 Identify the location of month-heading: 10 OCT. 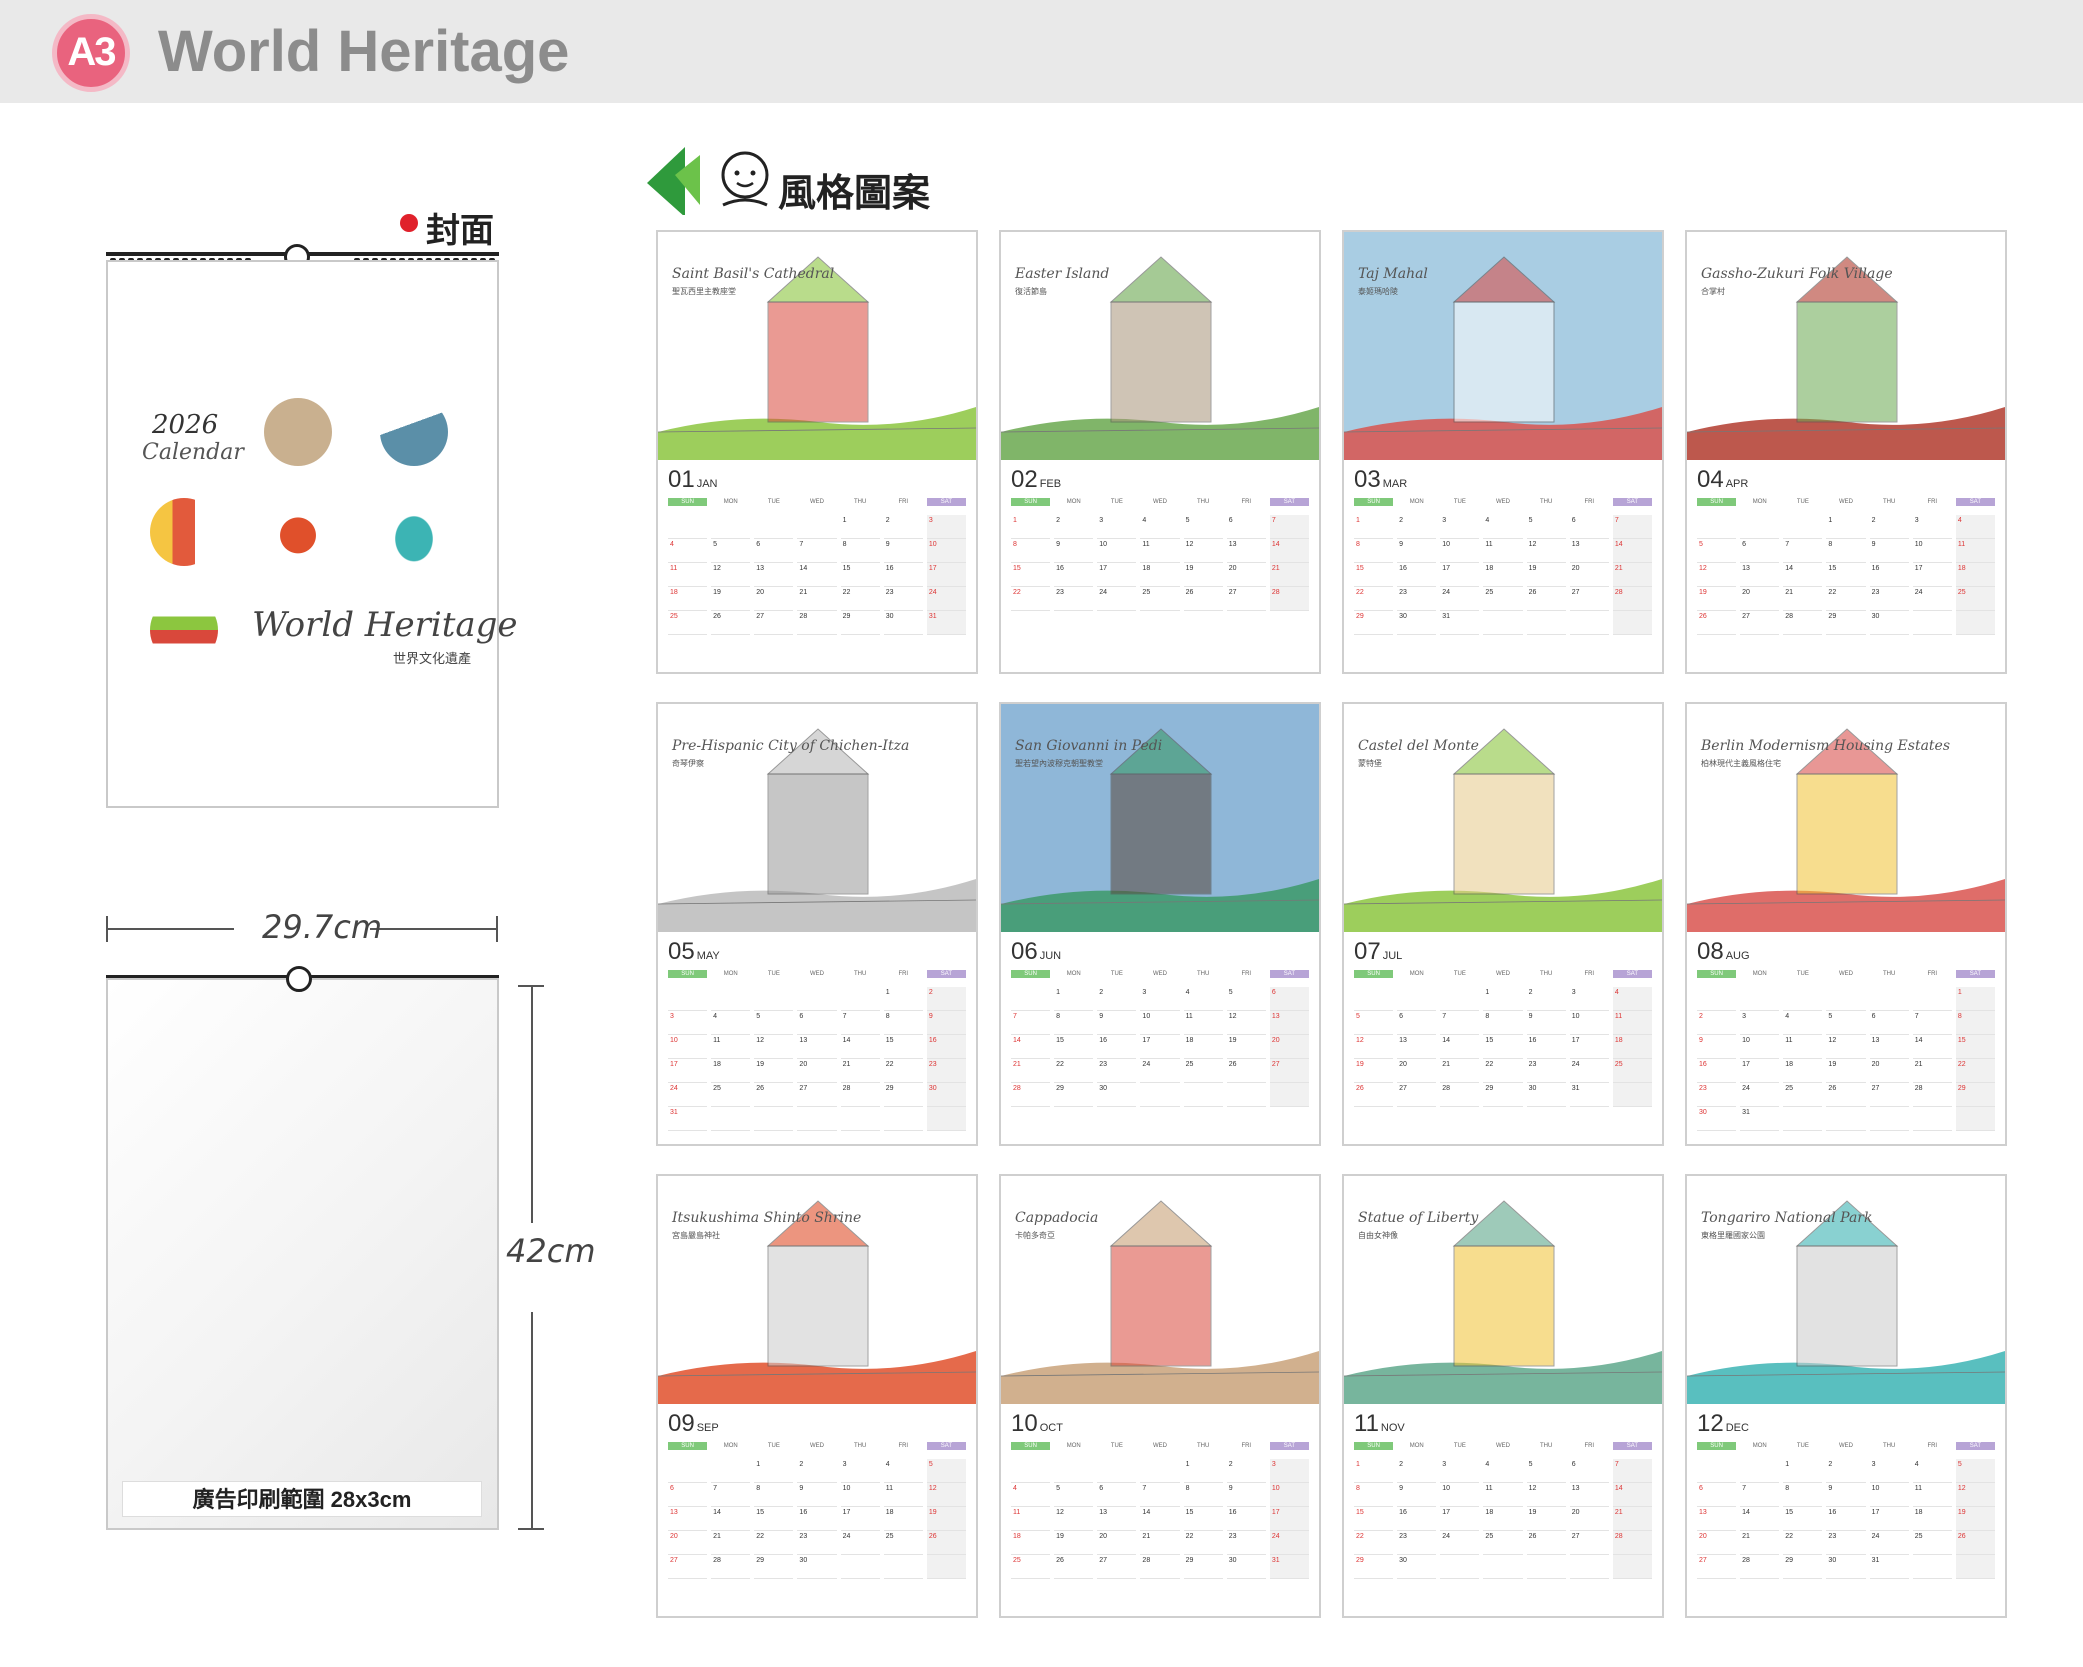
(1037, 1424).